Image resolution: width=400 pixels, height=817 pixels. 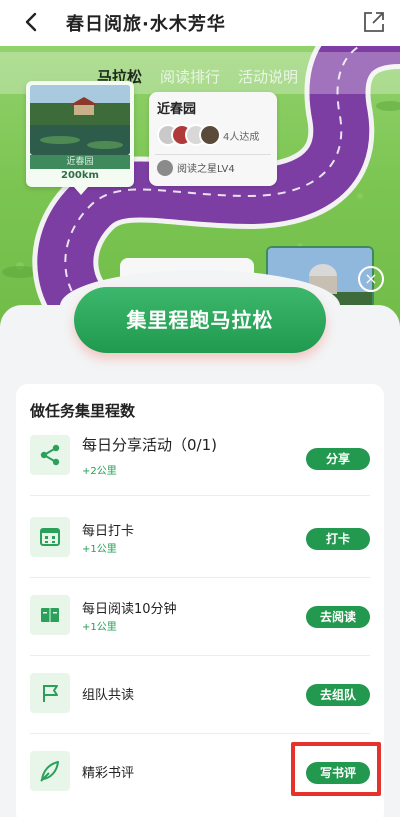 I want to click on close-icon: ×, so click(x=371, y=279).